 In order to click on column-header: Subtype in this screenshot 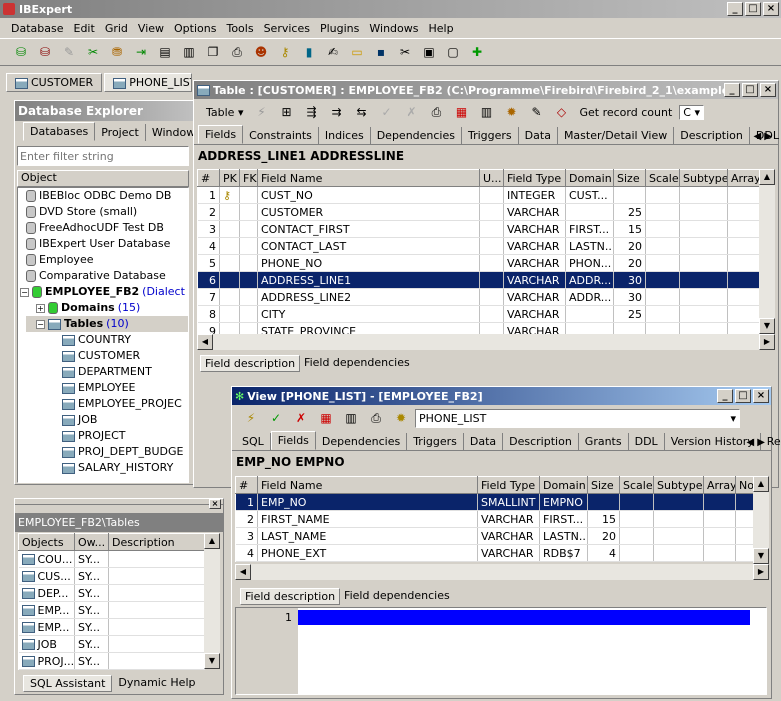, I will do `click(678, 485)`.